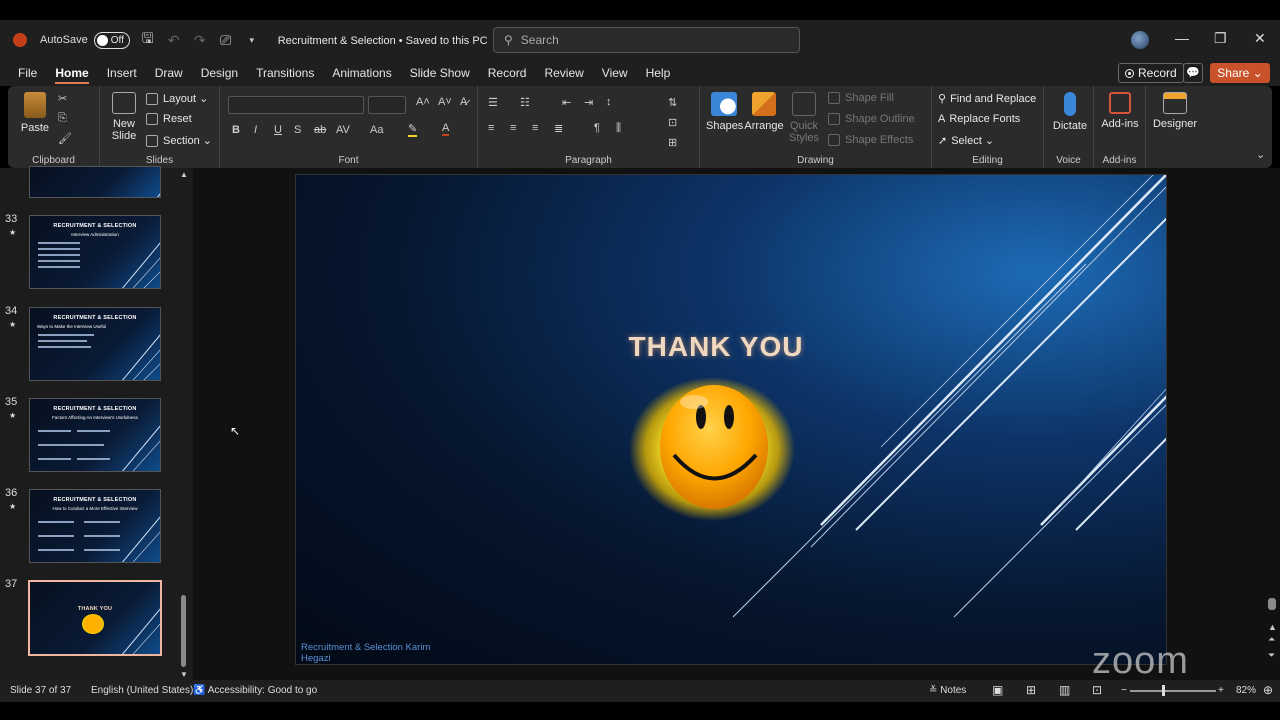 The image size is (1280, 720). I want to click on previous-slide-icon: ⏶, so click(1271, 639).